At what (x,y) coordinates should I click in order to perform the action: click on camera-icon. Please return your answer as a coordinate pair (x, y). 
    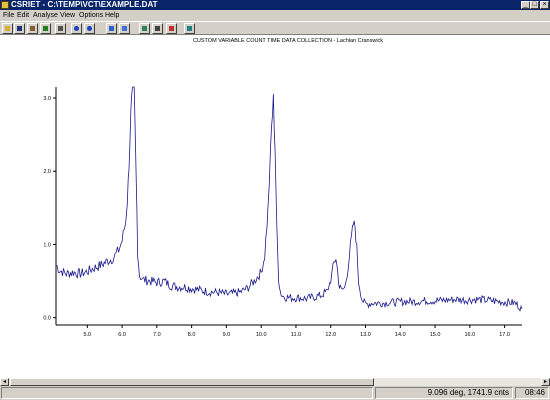
    Looking at the image, I should click on (157, 28).